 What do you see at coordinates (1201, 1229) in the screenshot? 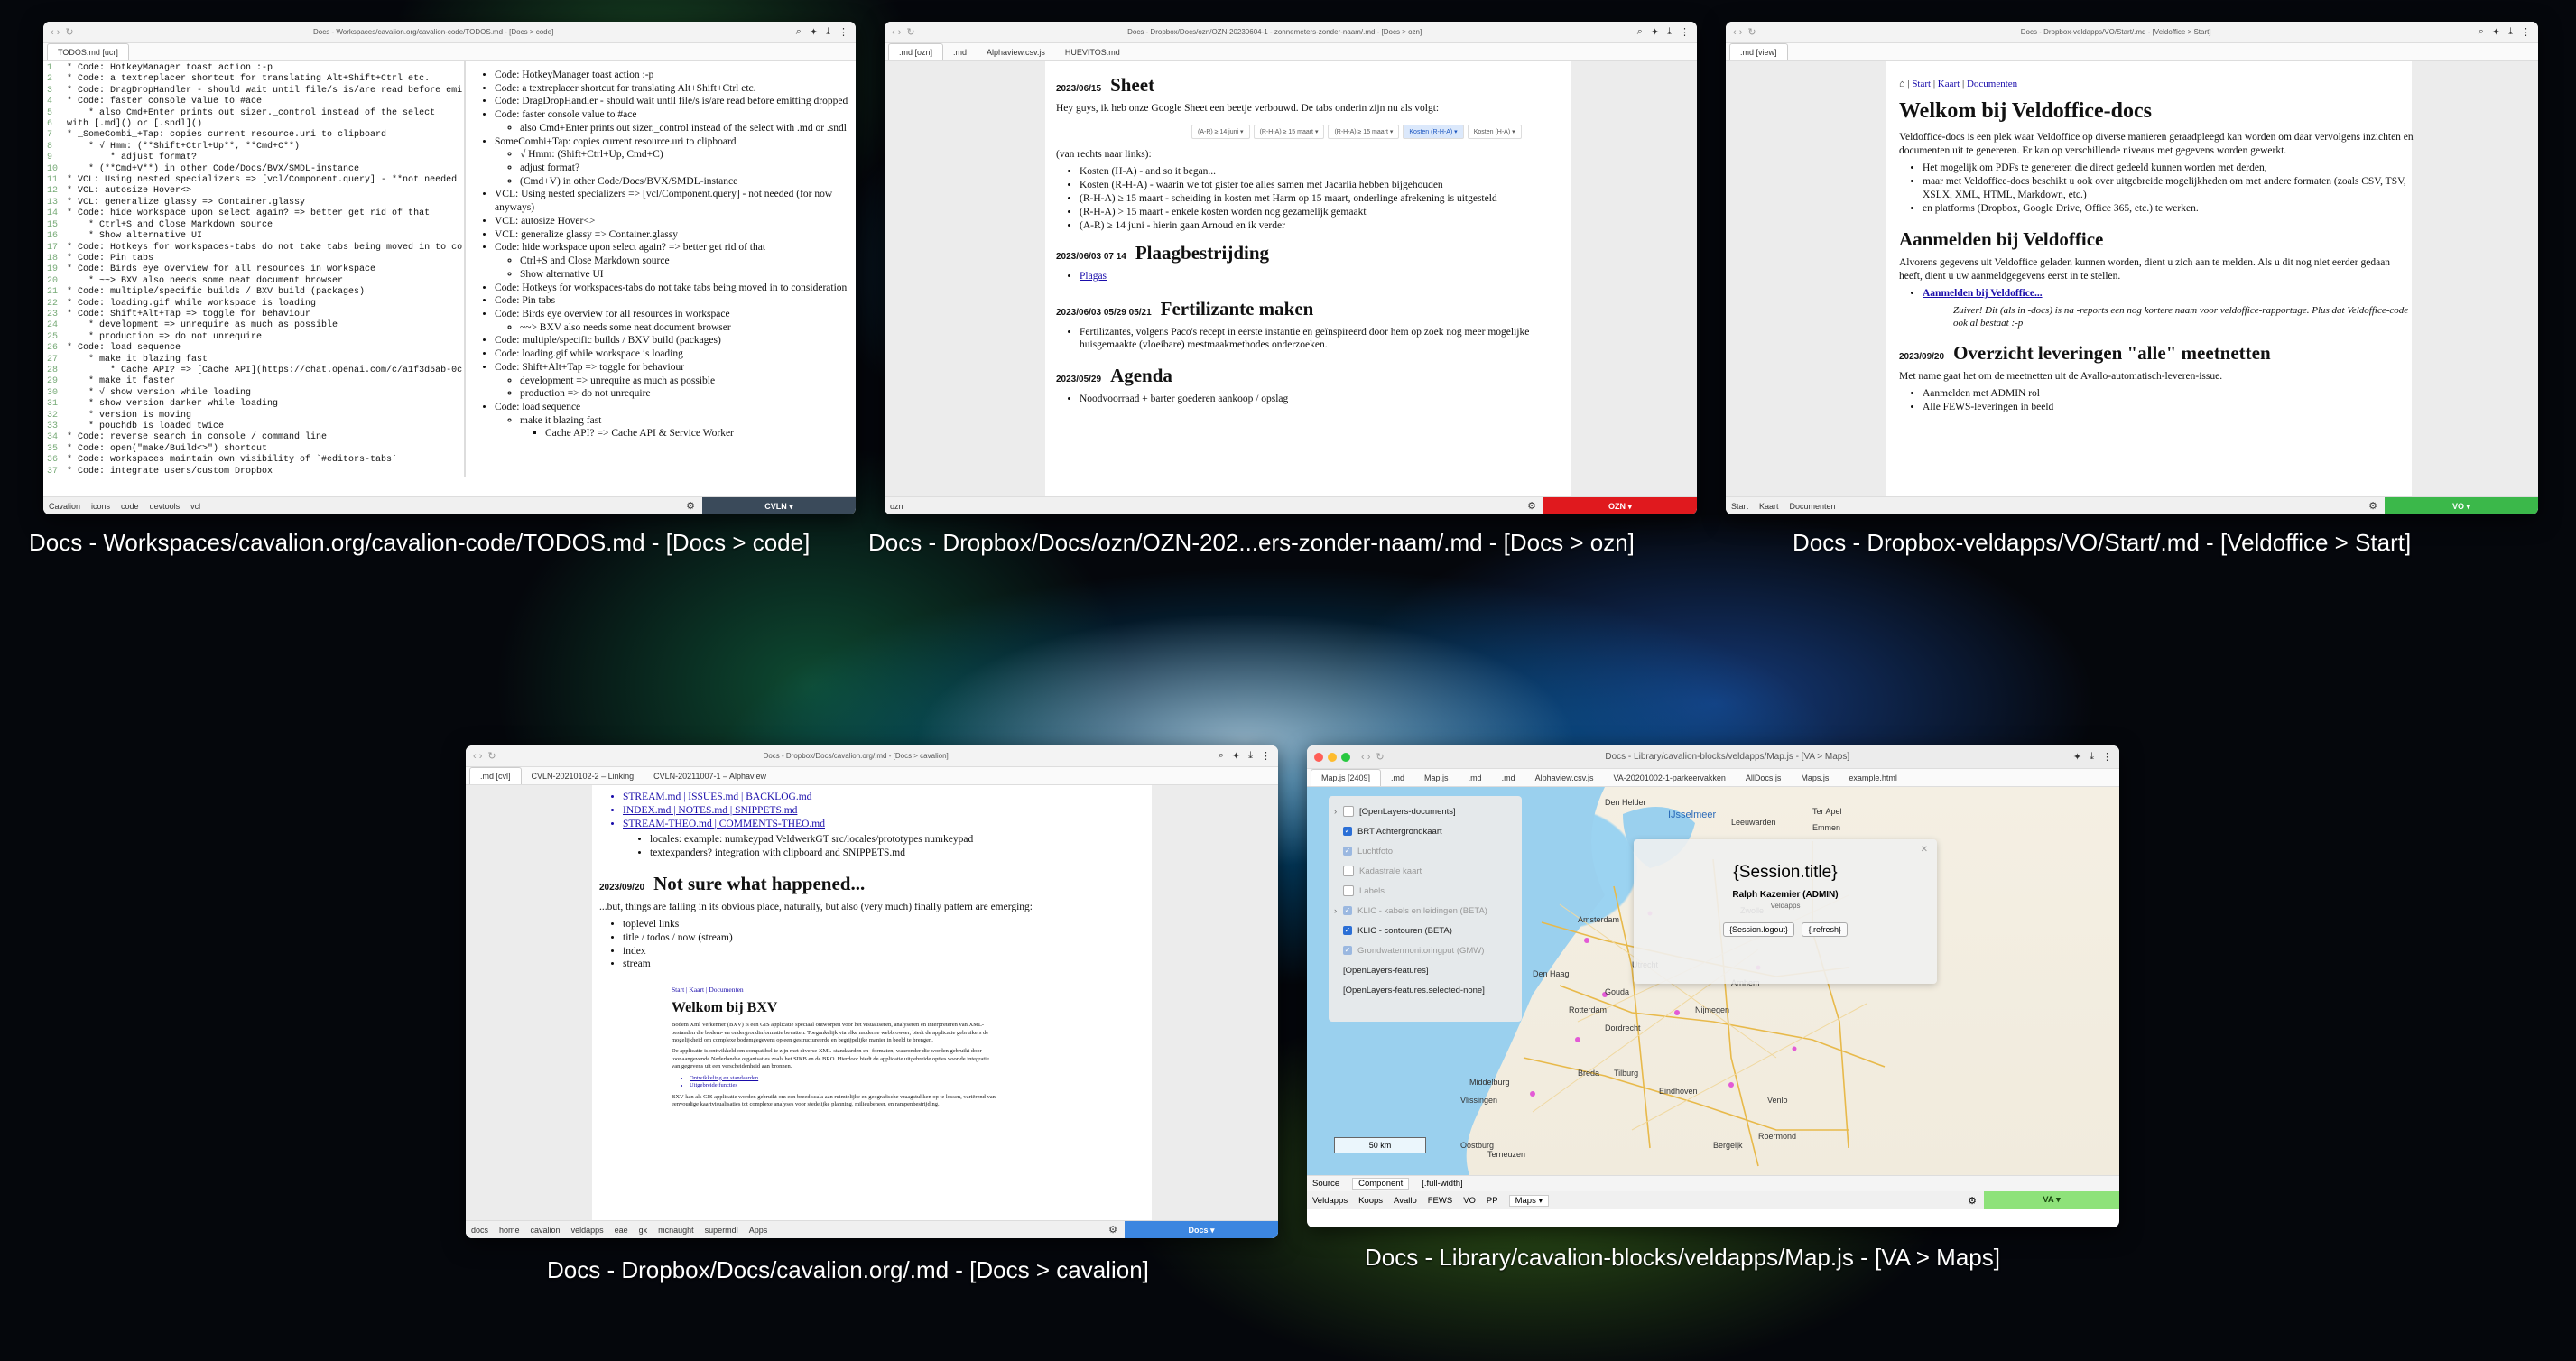
I see `workspace-badge: Docs ▾` at bounding box center [1201, 1229].